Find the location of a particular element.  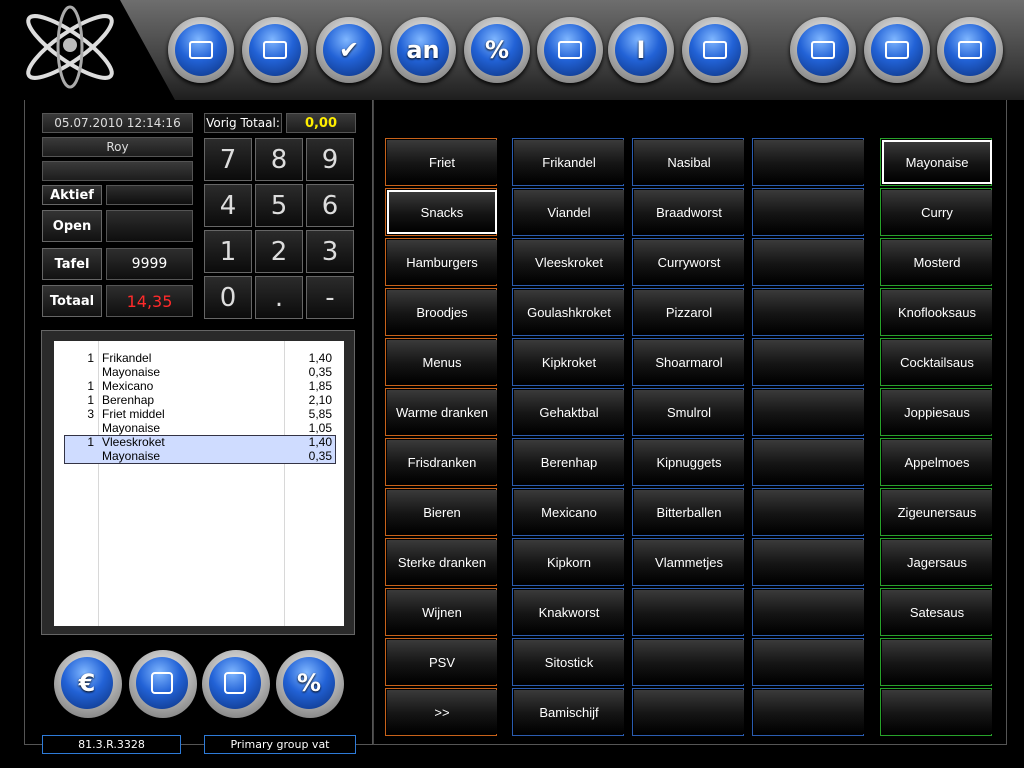

product-button: Gehaktbal is located at coordinates (569, 412).